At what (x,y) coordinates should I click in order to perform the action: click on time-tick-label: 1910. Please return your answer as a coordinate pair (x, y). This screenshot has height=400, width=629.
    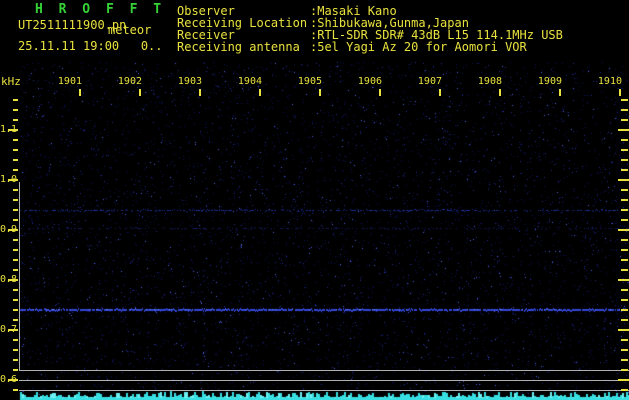
    Looking at the image, I should click on (609, 81).